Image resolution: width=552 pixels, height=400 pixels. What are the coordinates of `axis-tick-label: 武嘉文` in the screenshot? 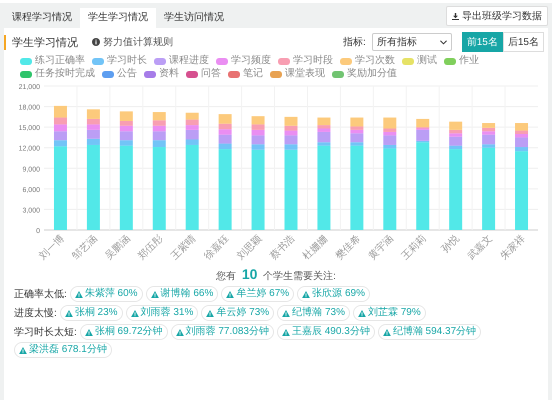 It's located at (480, 247).